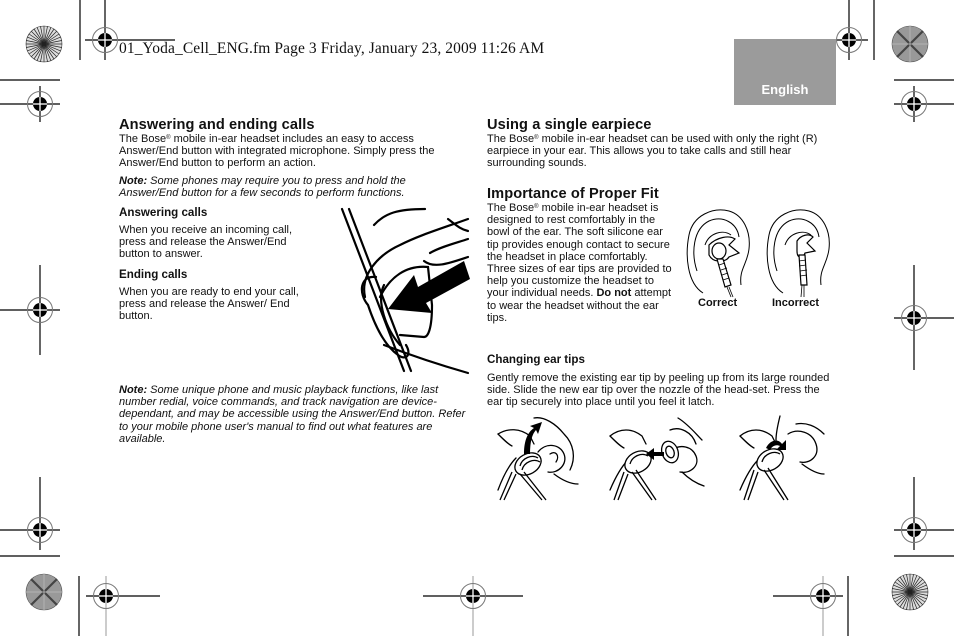 The height and width of the screenshot is (636, 954). I want to click on section-heading: Answering and ending calls, so click(217, 125).